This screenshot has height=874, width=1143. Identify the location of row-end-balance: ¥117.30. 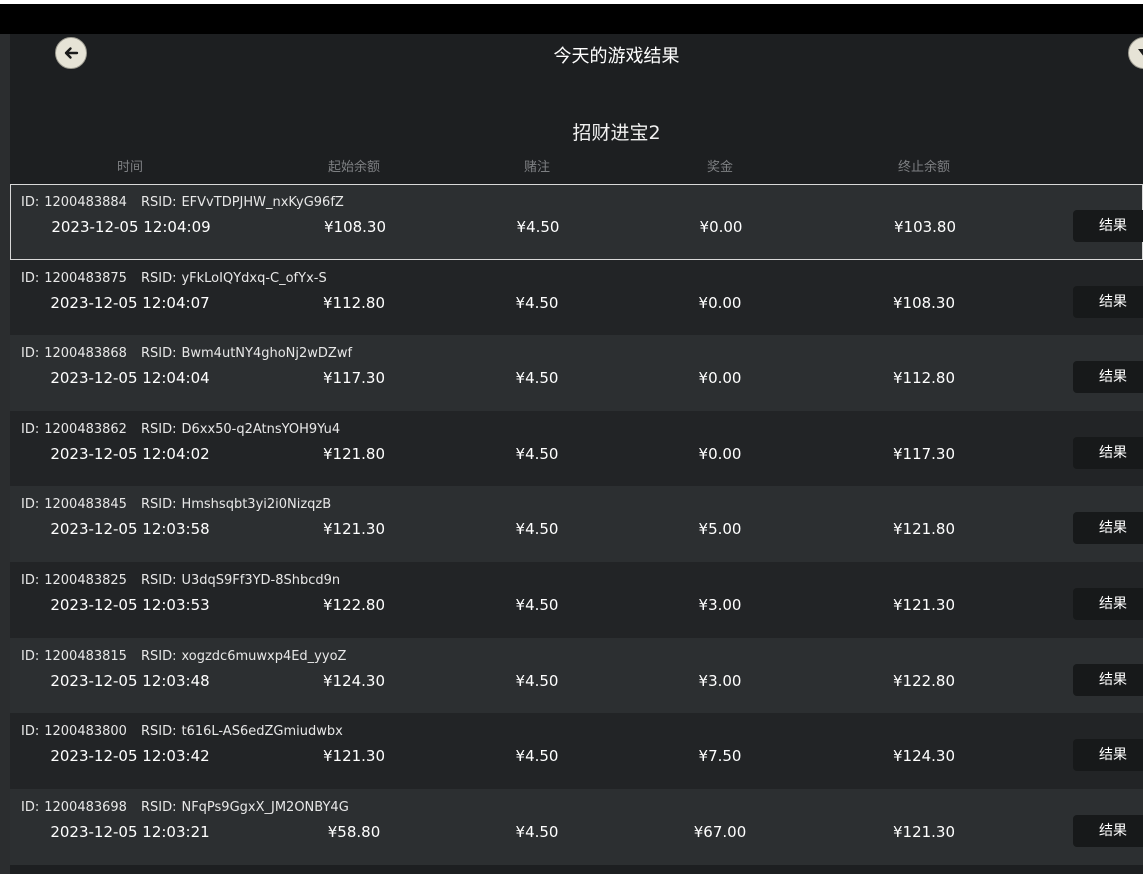
(924, 453).